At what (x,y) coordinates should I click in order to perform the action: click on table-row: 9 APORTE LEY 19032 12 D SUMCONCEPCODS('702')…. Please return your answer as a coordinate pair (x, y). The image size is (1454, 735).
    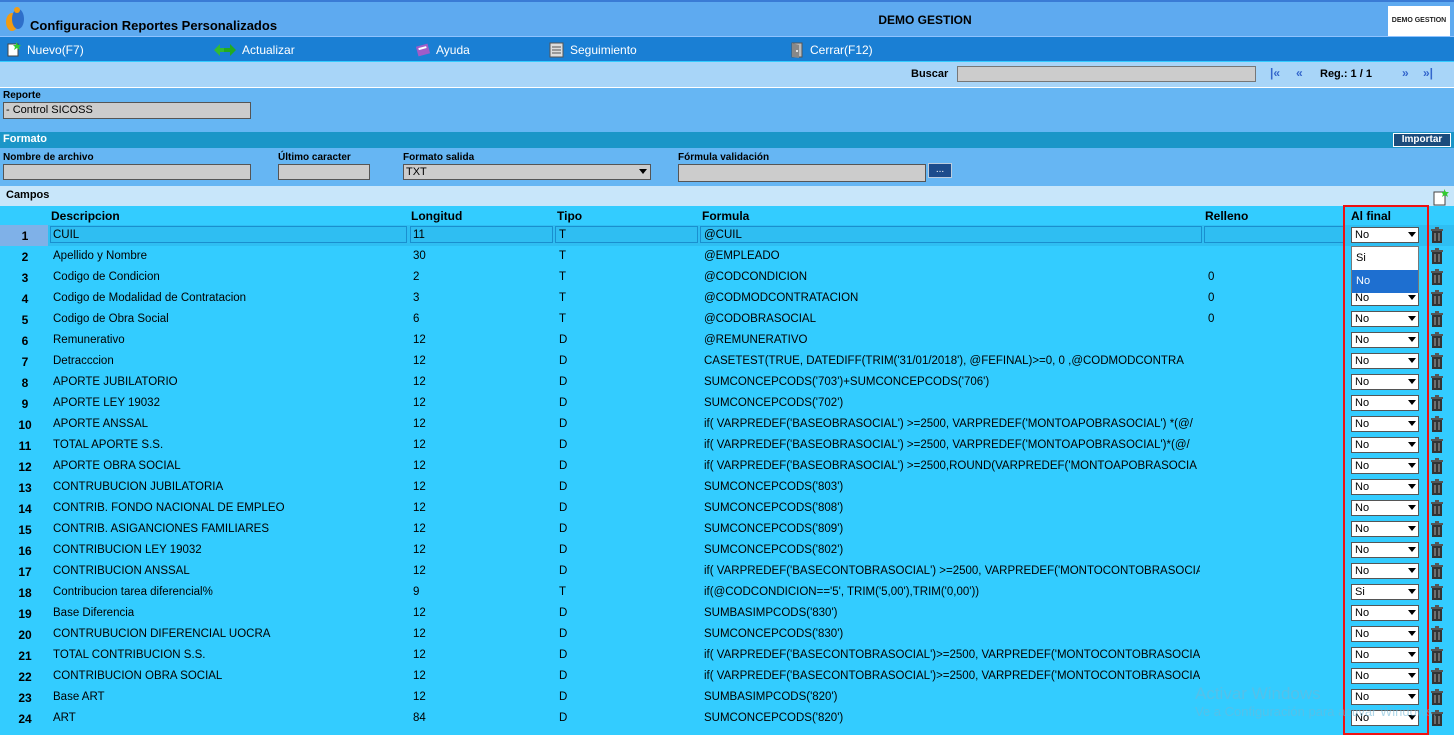
    Looking at the image, I should click on (727, 403).